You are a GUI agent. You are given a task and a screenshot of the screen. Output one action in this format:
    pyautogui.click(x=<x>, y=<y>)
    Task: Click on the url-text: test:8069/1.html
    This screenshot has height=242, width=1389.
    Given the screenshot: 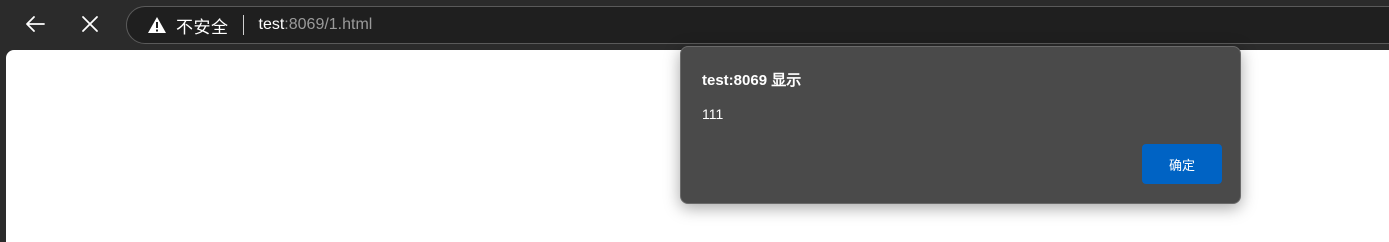 What is the action you would take?
    pyautogui.click(x=316, y=25)
    